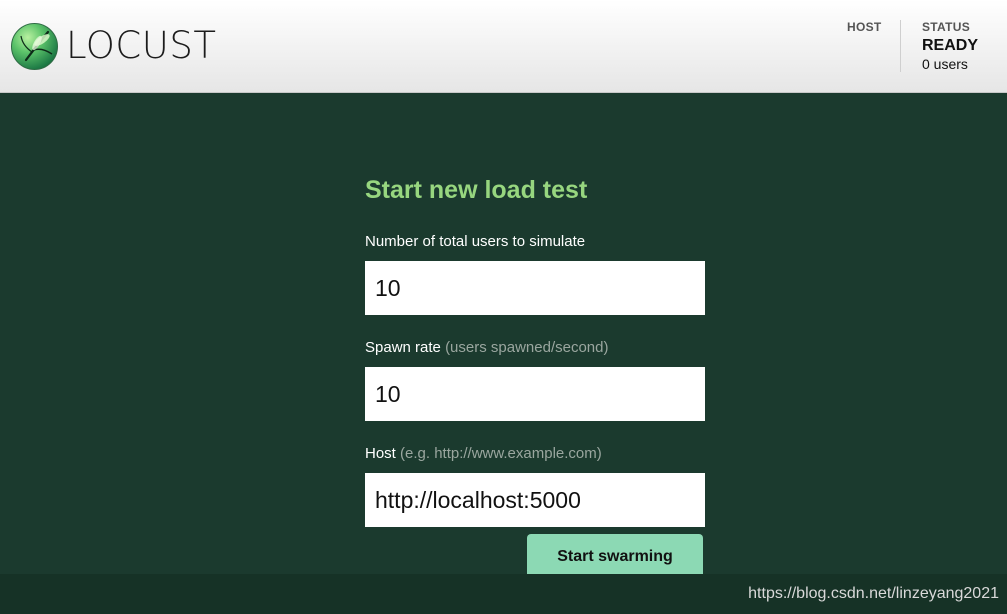 The height and width of the screenshot is (614, 1007). I want to click on spawn-rate-hint: (users spawned/second), so click(527, 347).